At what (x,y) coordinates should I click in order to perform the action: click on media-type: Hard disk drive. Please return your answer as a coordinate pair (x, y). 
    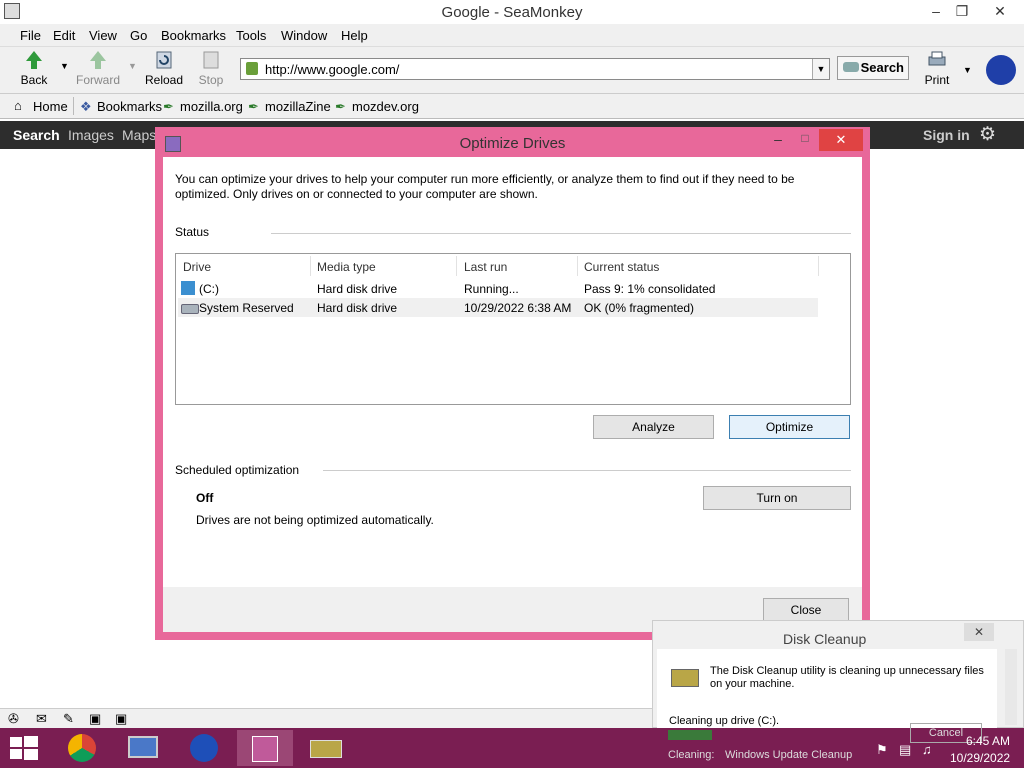
    Looking at the image, I should click on (357, 289).